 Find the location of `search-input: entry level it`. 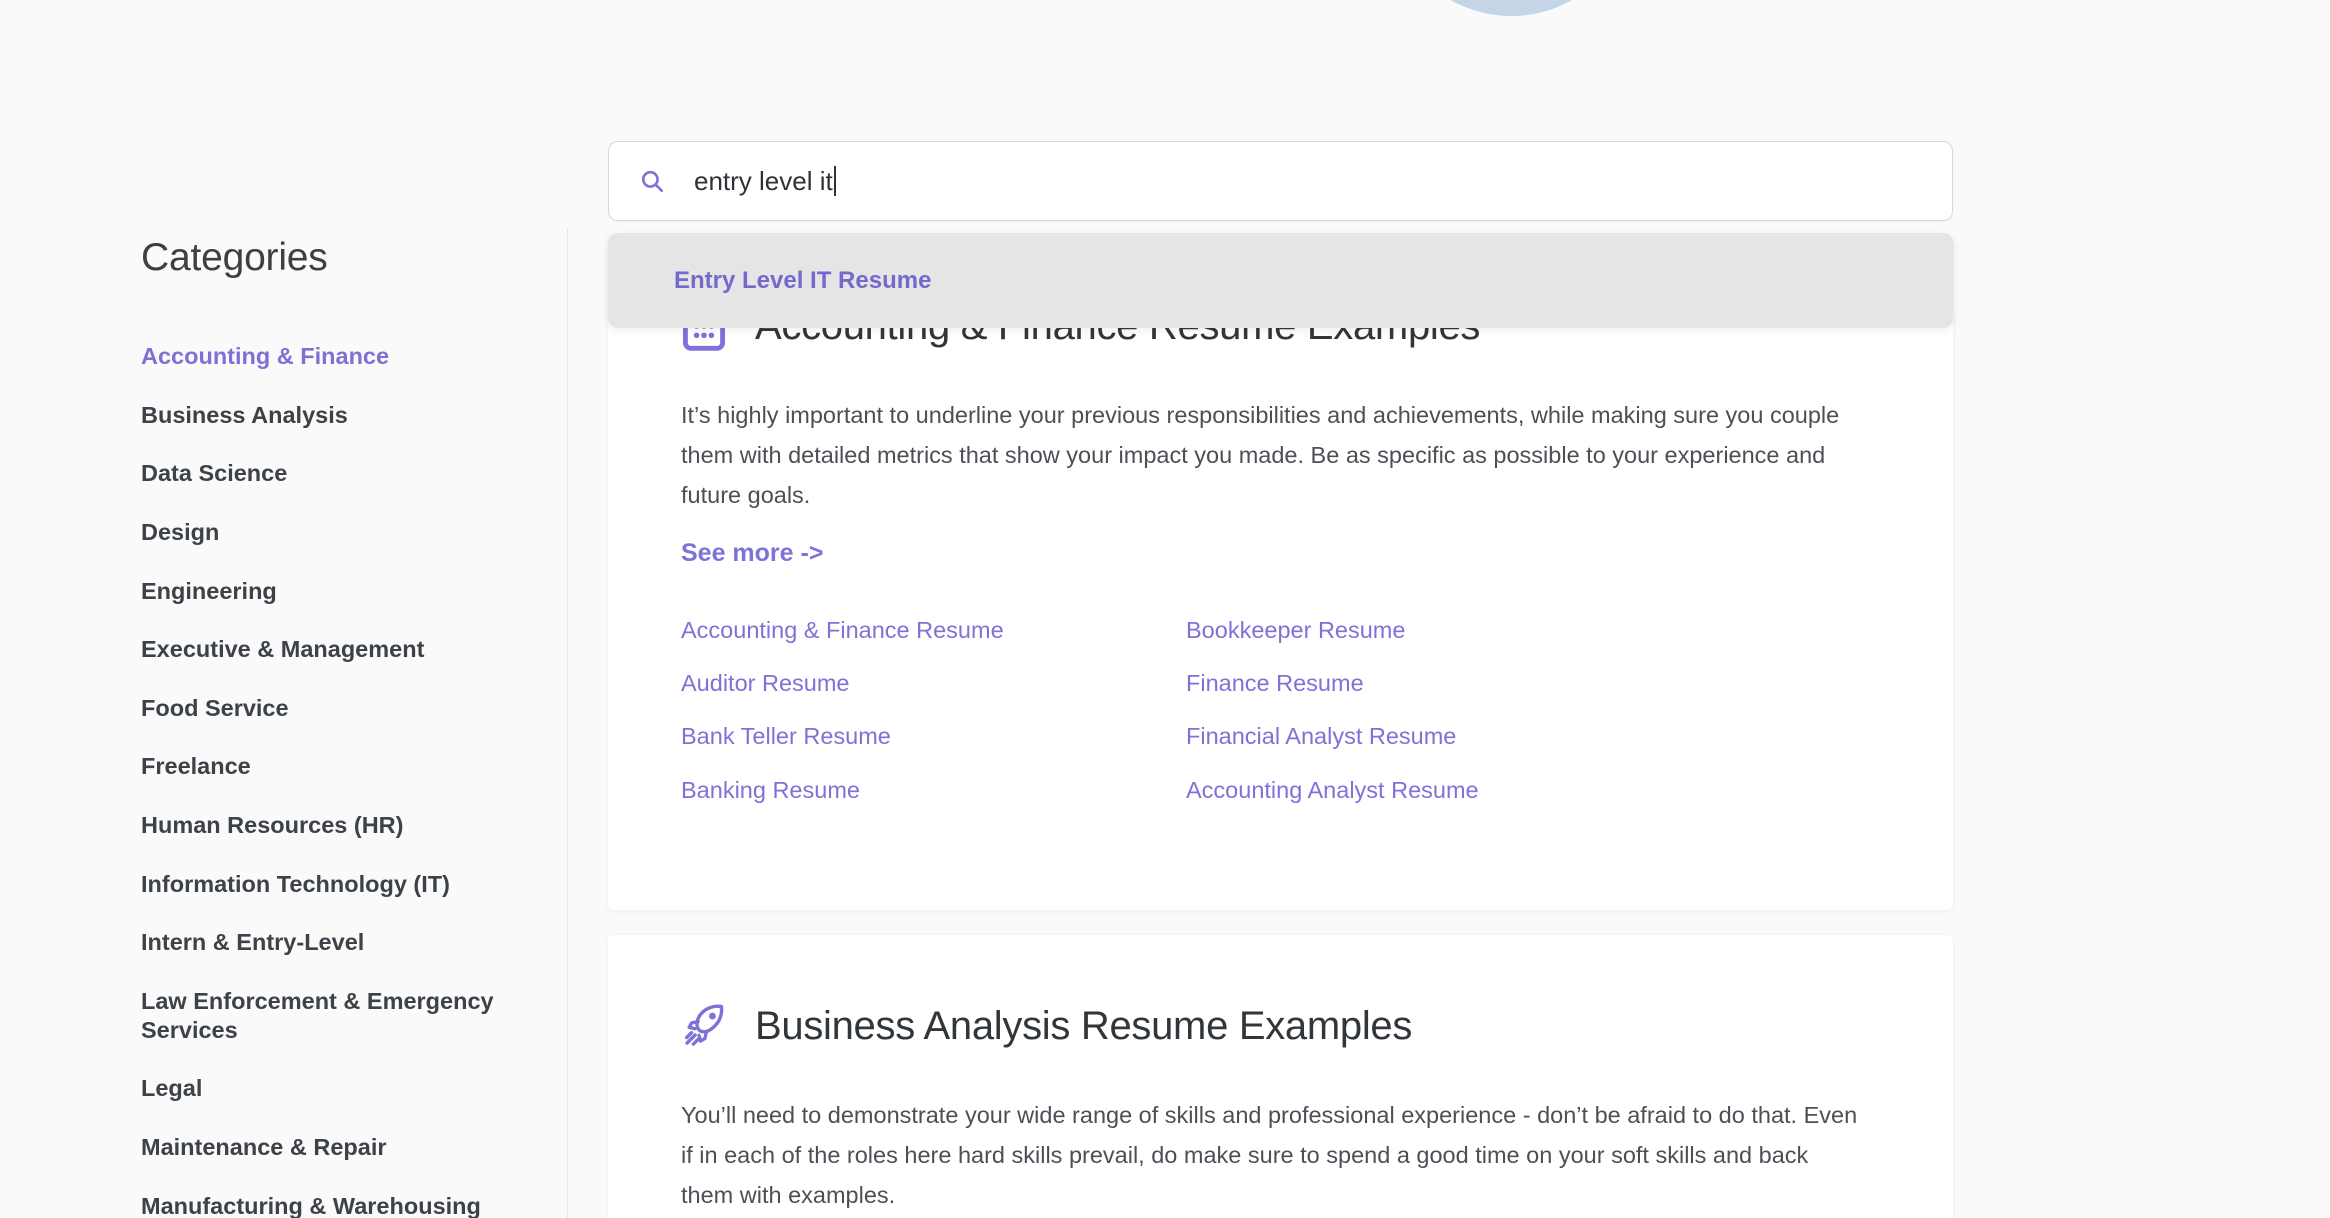

search-input: entry level it is located at coordinates (1280, 181).